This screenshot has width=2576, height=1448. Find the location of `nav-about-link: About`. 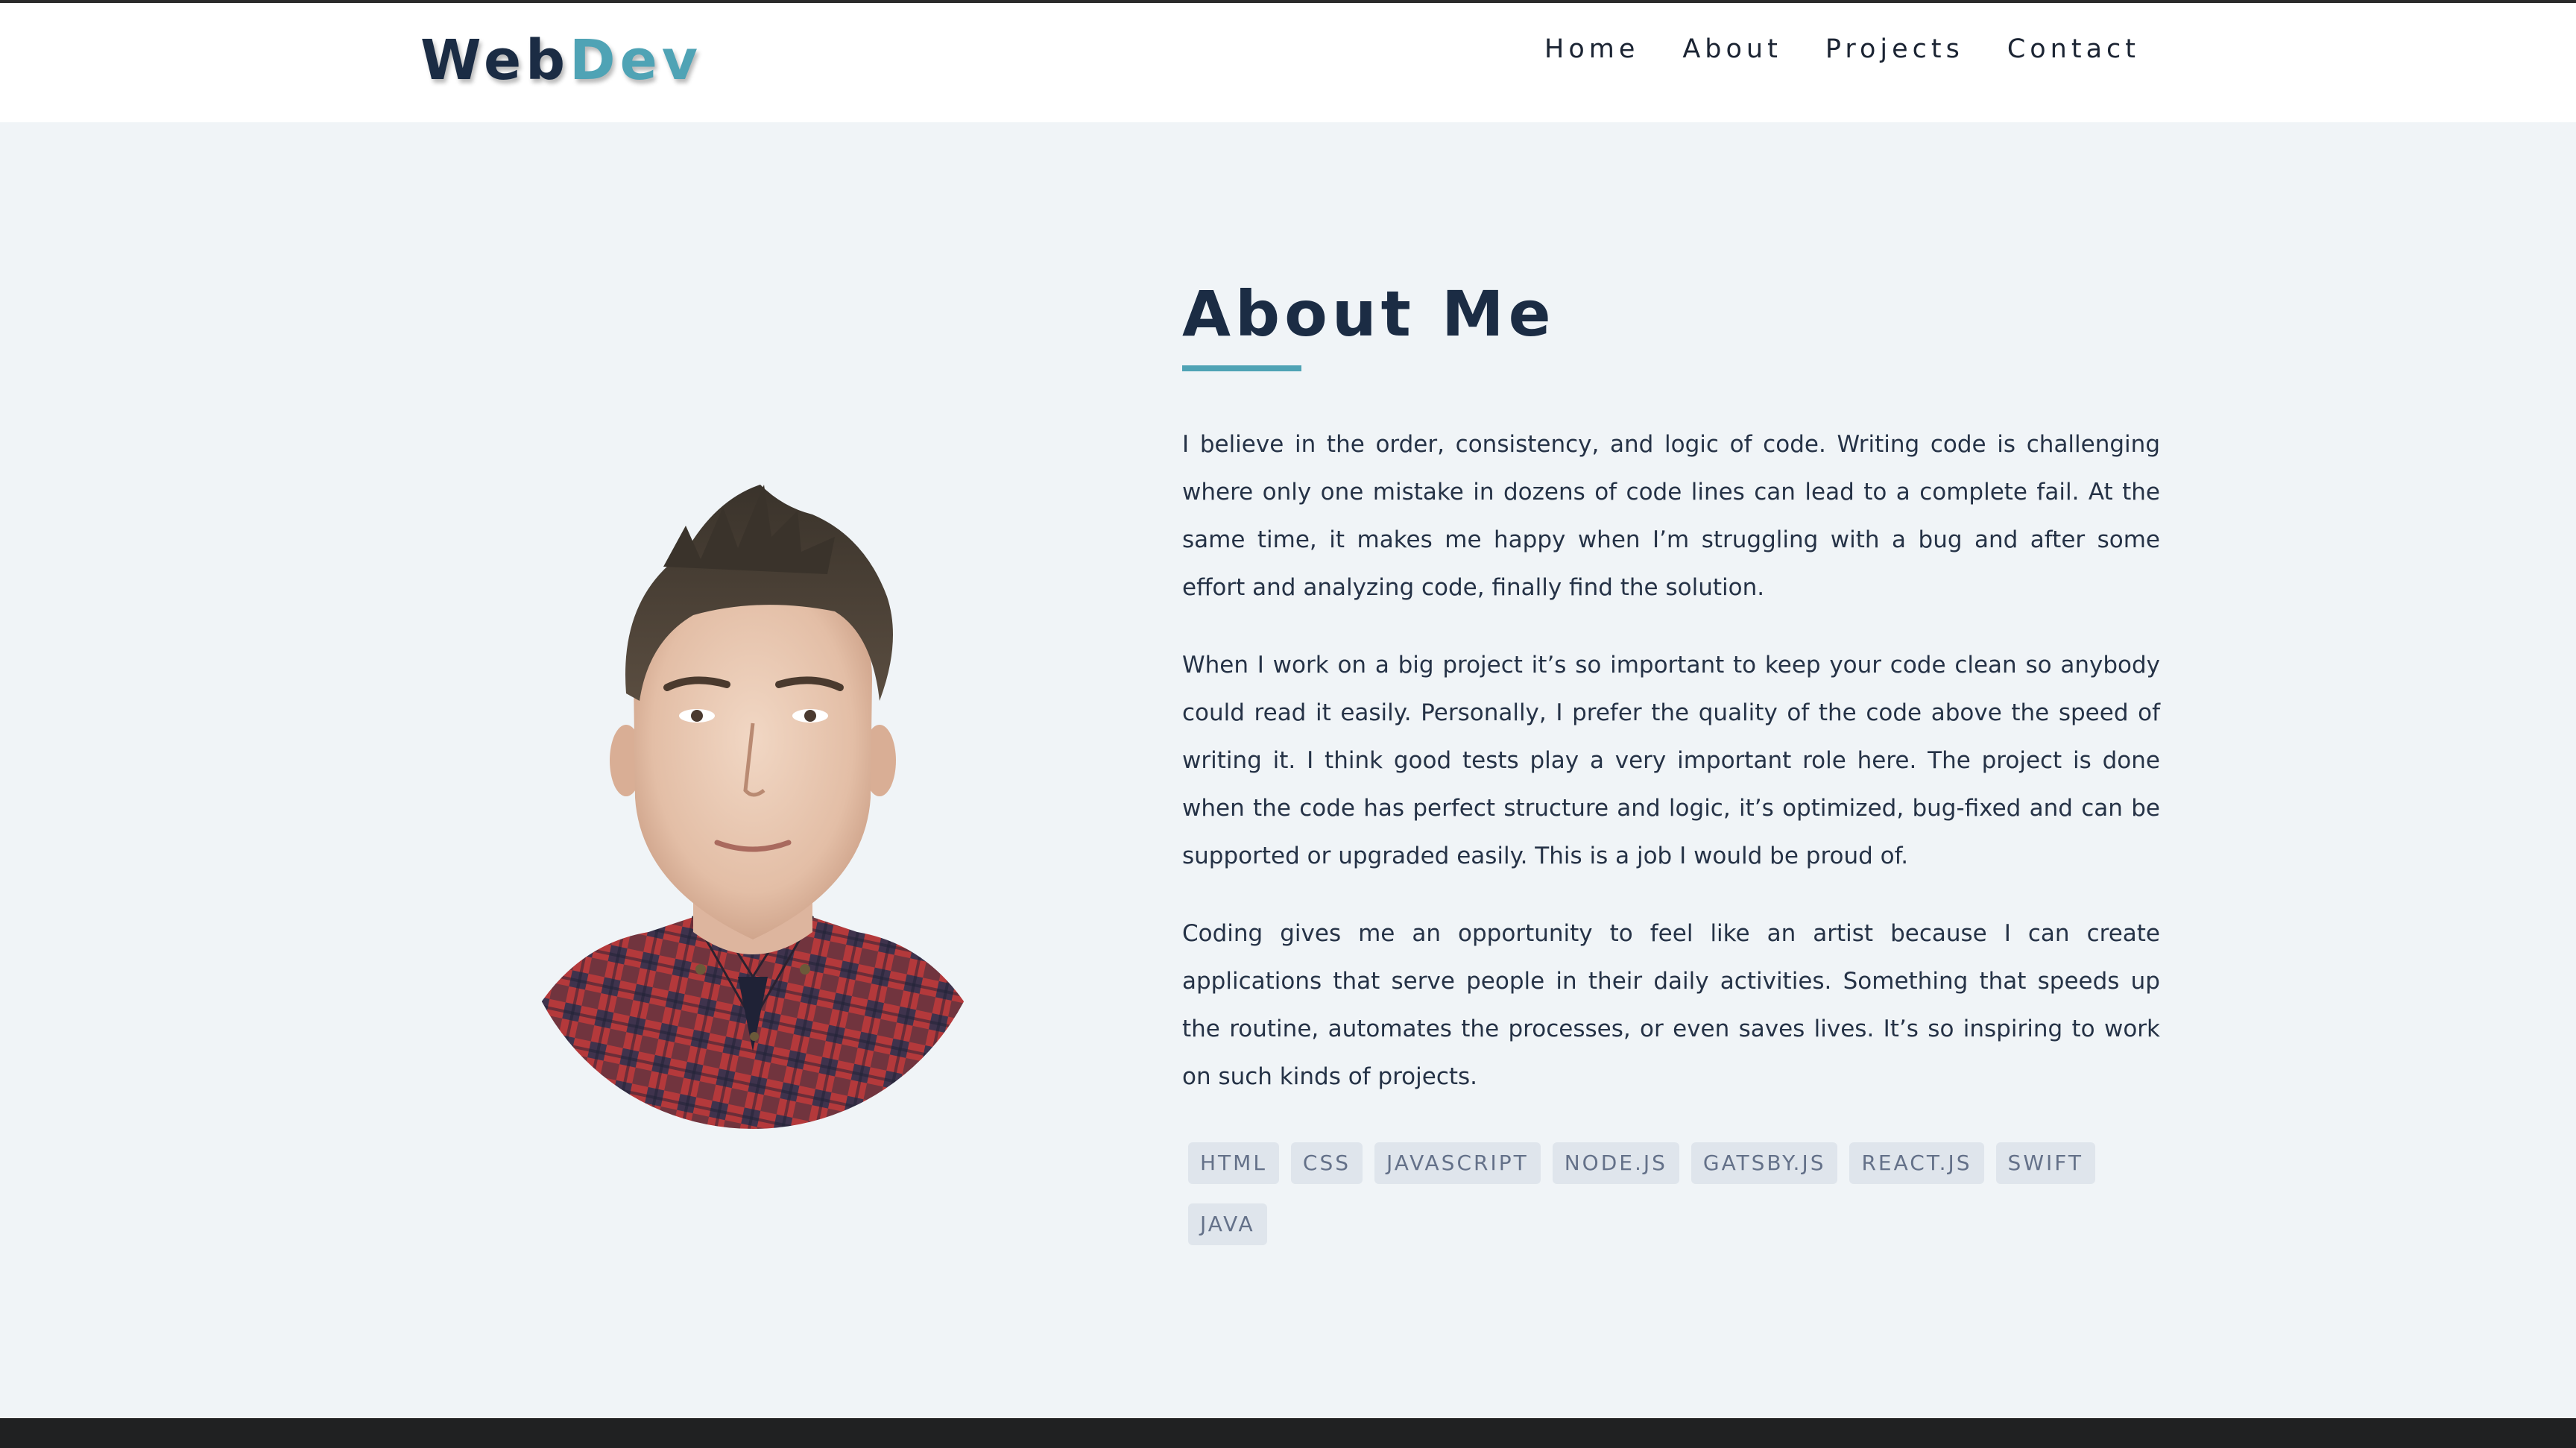

nav-about-link: About is located at coordinates (1731, 49).